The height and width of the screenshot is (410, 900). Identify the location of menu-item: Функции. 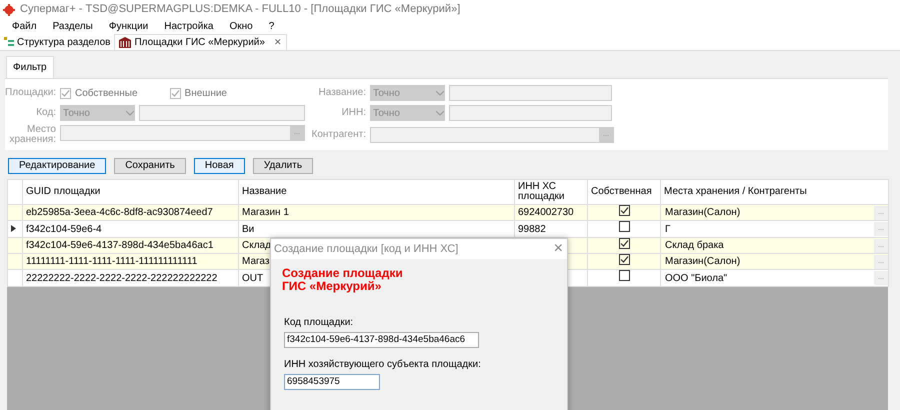
(128, 26).